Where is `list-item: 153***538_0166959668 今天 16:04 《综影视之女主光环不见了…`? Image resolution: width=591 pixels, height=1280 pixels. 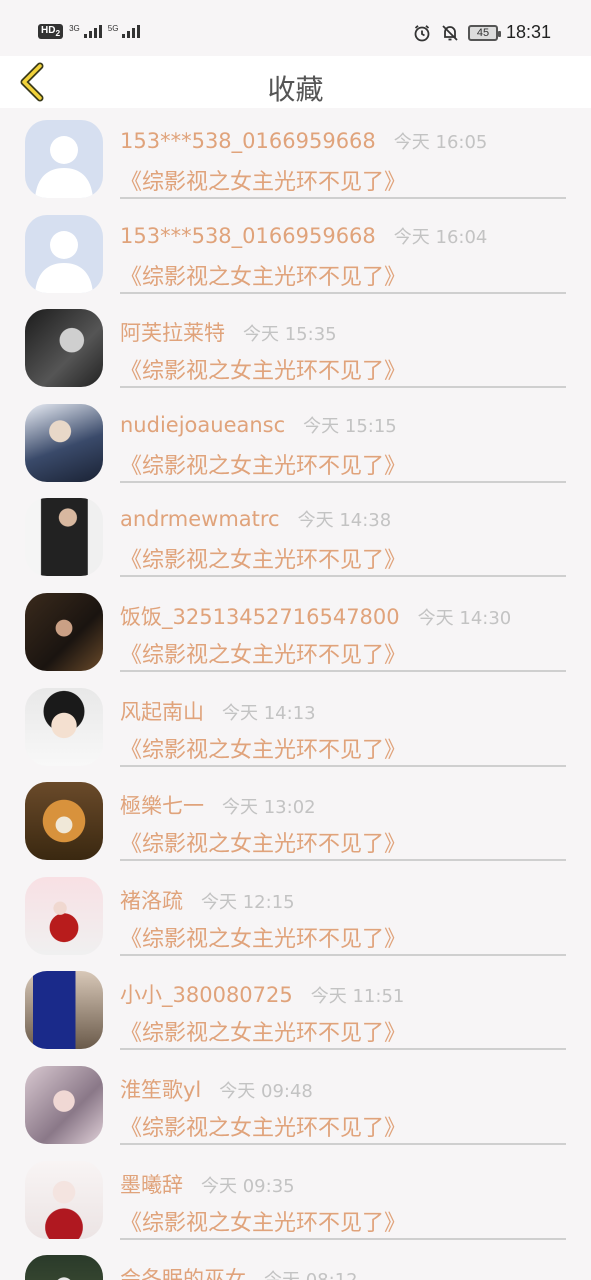 list-item: 153***538_0166959668 今天 16:04 《综影视之女主光环不见了… is located at coordinates (295, 250).